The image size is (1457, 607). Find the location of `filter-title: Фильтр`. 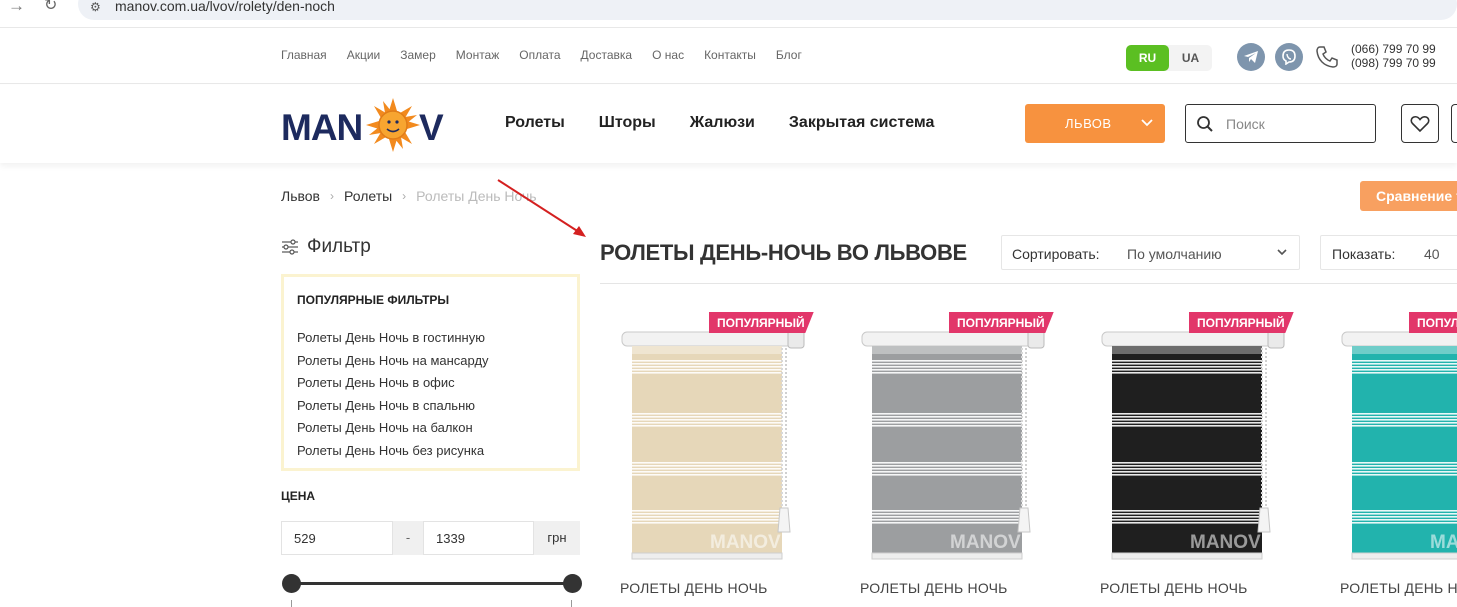

filter-title: Фильтр is located at coordinates (339, 246).